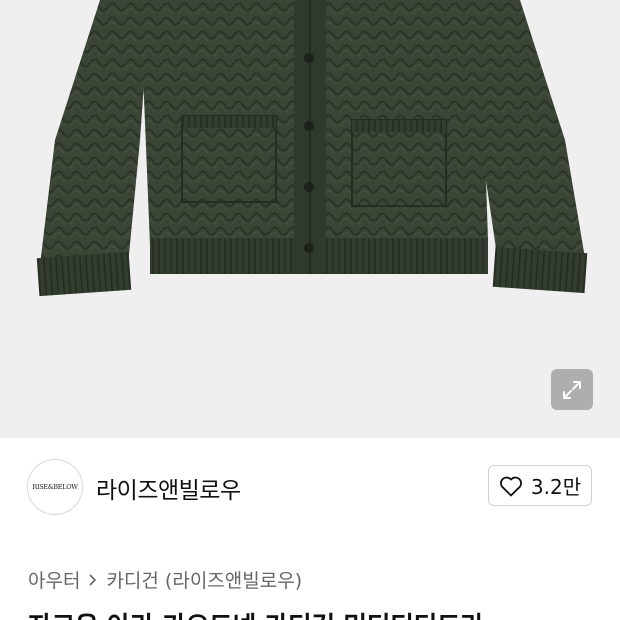 The height and width of the screenshot is (620, 620). Describe the element at coordinates (168, 488) in the screenshot. I see `brand-name: 라이즈앤빌로우` at that location.